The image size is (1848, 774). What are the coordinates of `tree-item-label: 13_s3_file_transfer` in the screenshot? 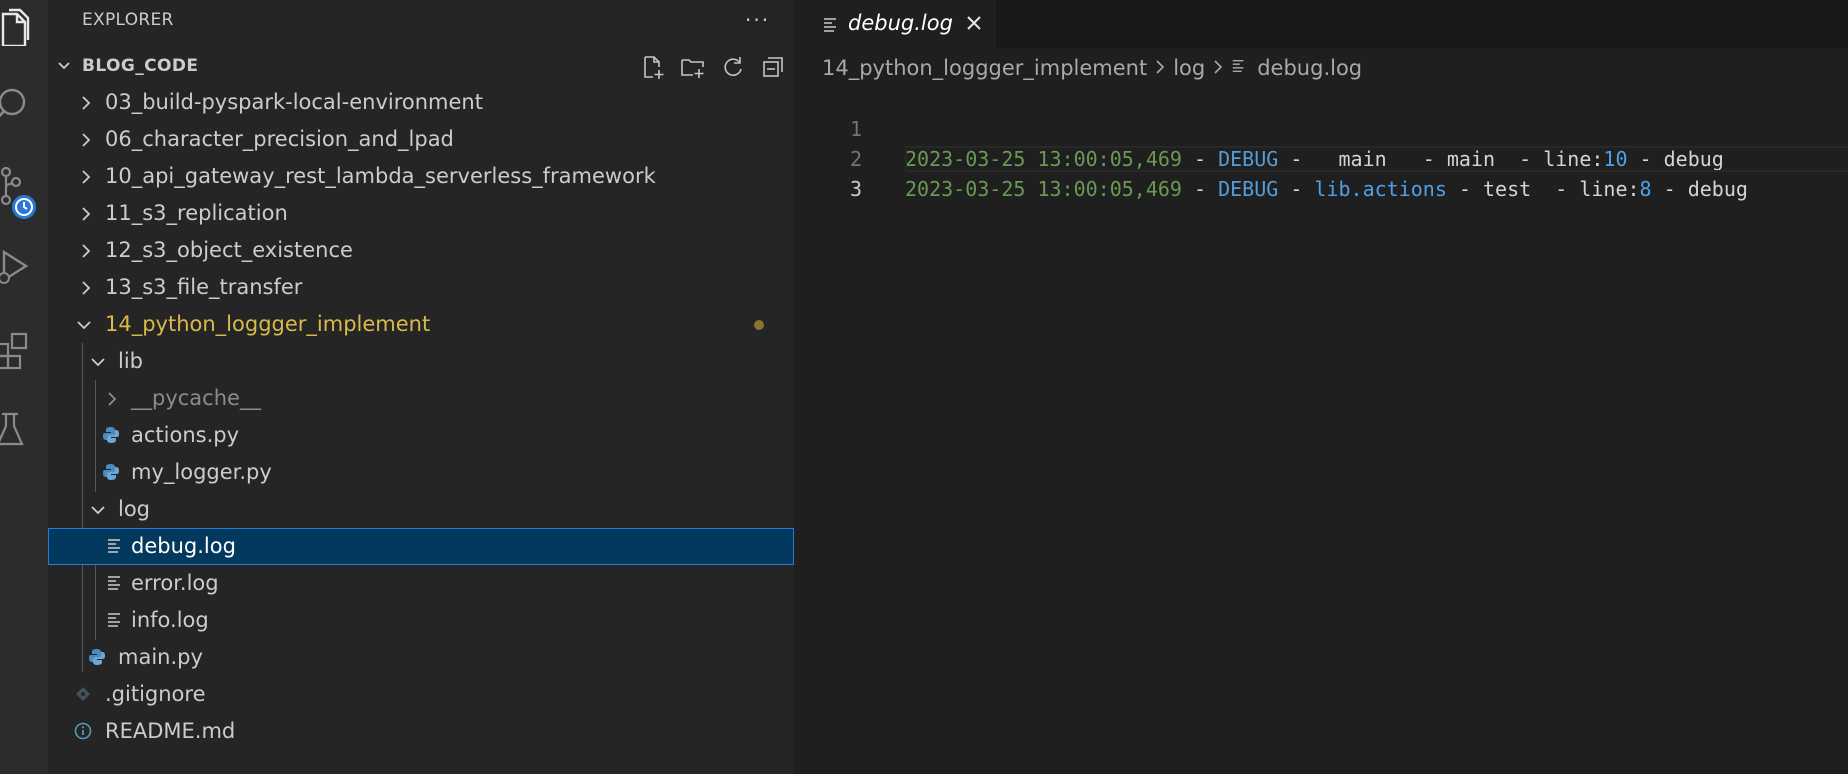 It's located at (204, 287).